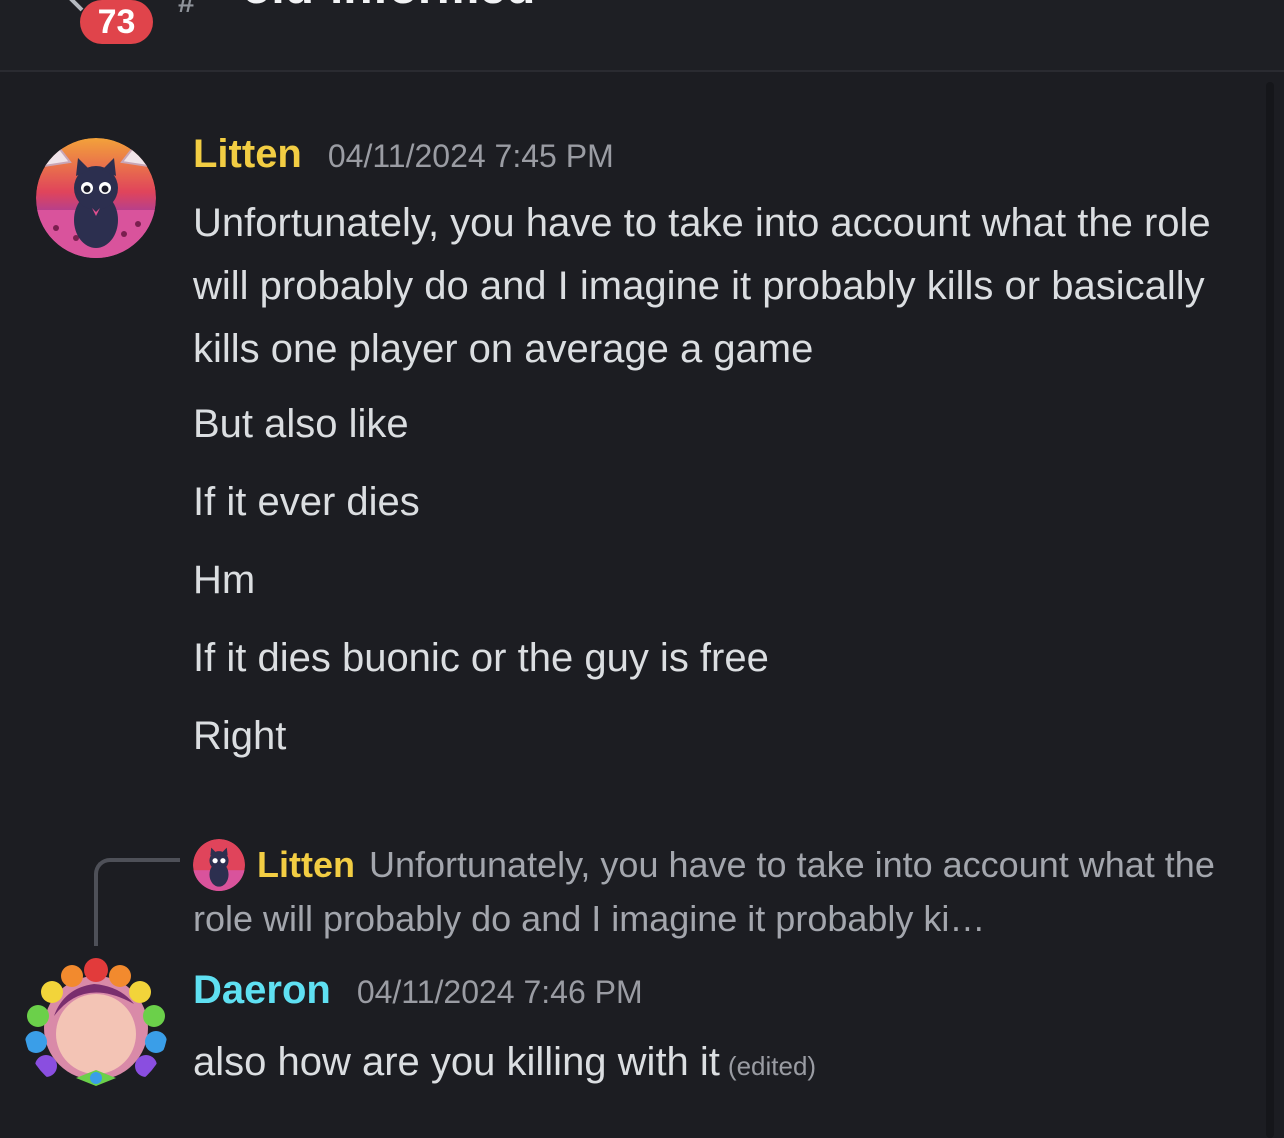 This screenshot has width=1284, height=1138. I want to click on reply-connector-line, so click(137, 902).